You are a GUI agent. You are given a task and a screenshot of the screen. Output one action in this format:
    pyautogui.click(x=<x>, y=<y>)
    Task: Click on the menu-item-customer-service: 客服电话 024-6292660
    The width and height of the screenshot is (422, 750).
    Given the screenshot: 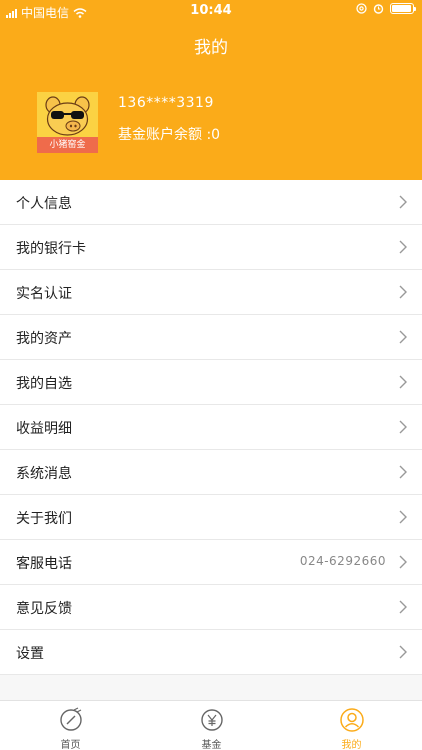 What is the action you would take?
    pyautogui.click(x=211, y=562)
    